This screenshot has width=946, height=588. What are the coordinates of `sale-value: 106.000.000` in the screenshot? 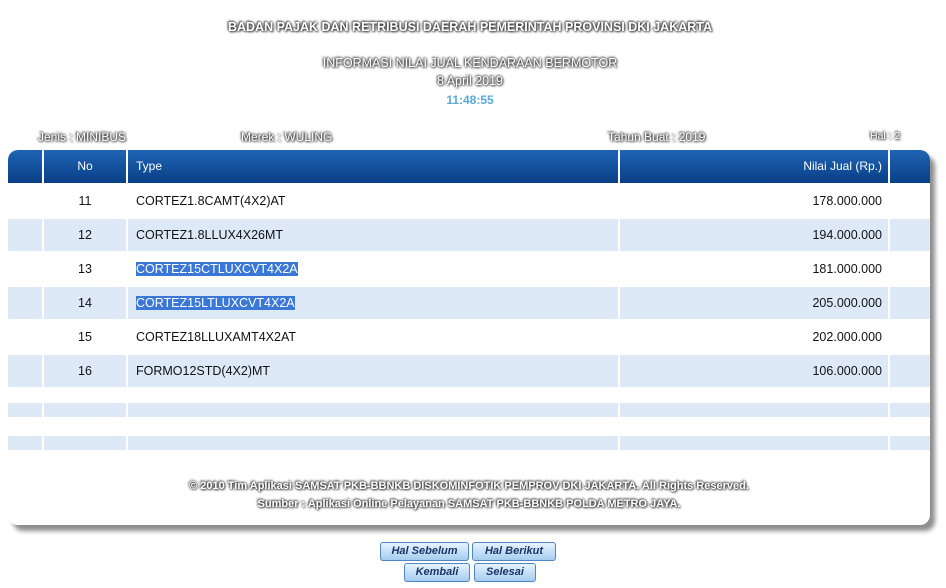 It's located at (847, 371).